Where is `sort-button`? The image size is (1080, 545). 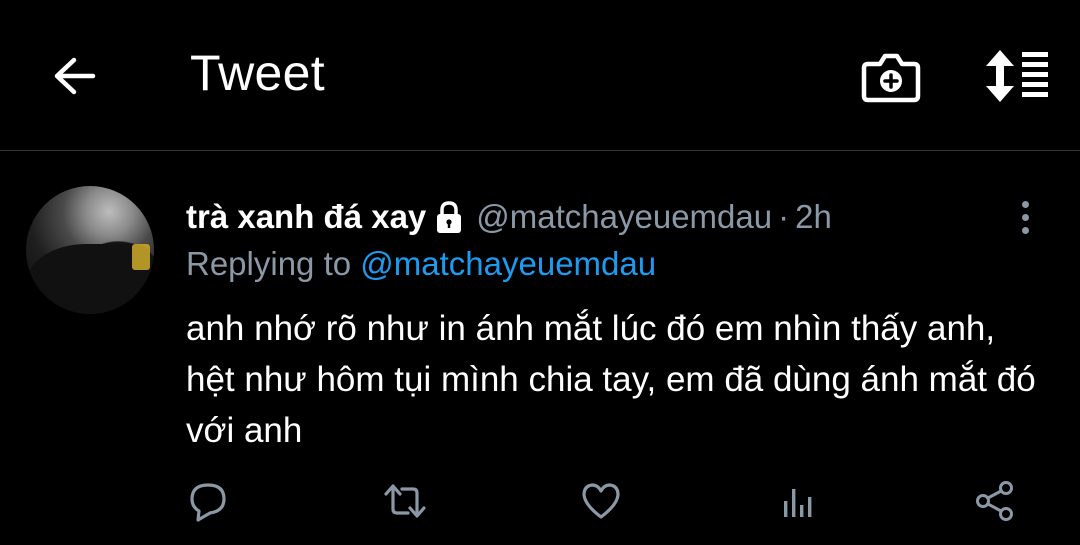
sort-button is located at coordinates (1017, 76).